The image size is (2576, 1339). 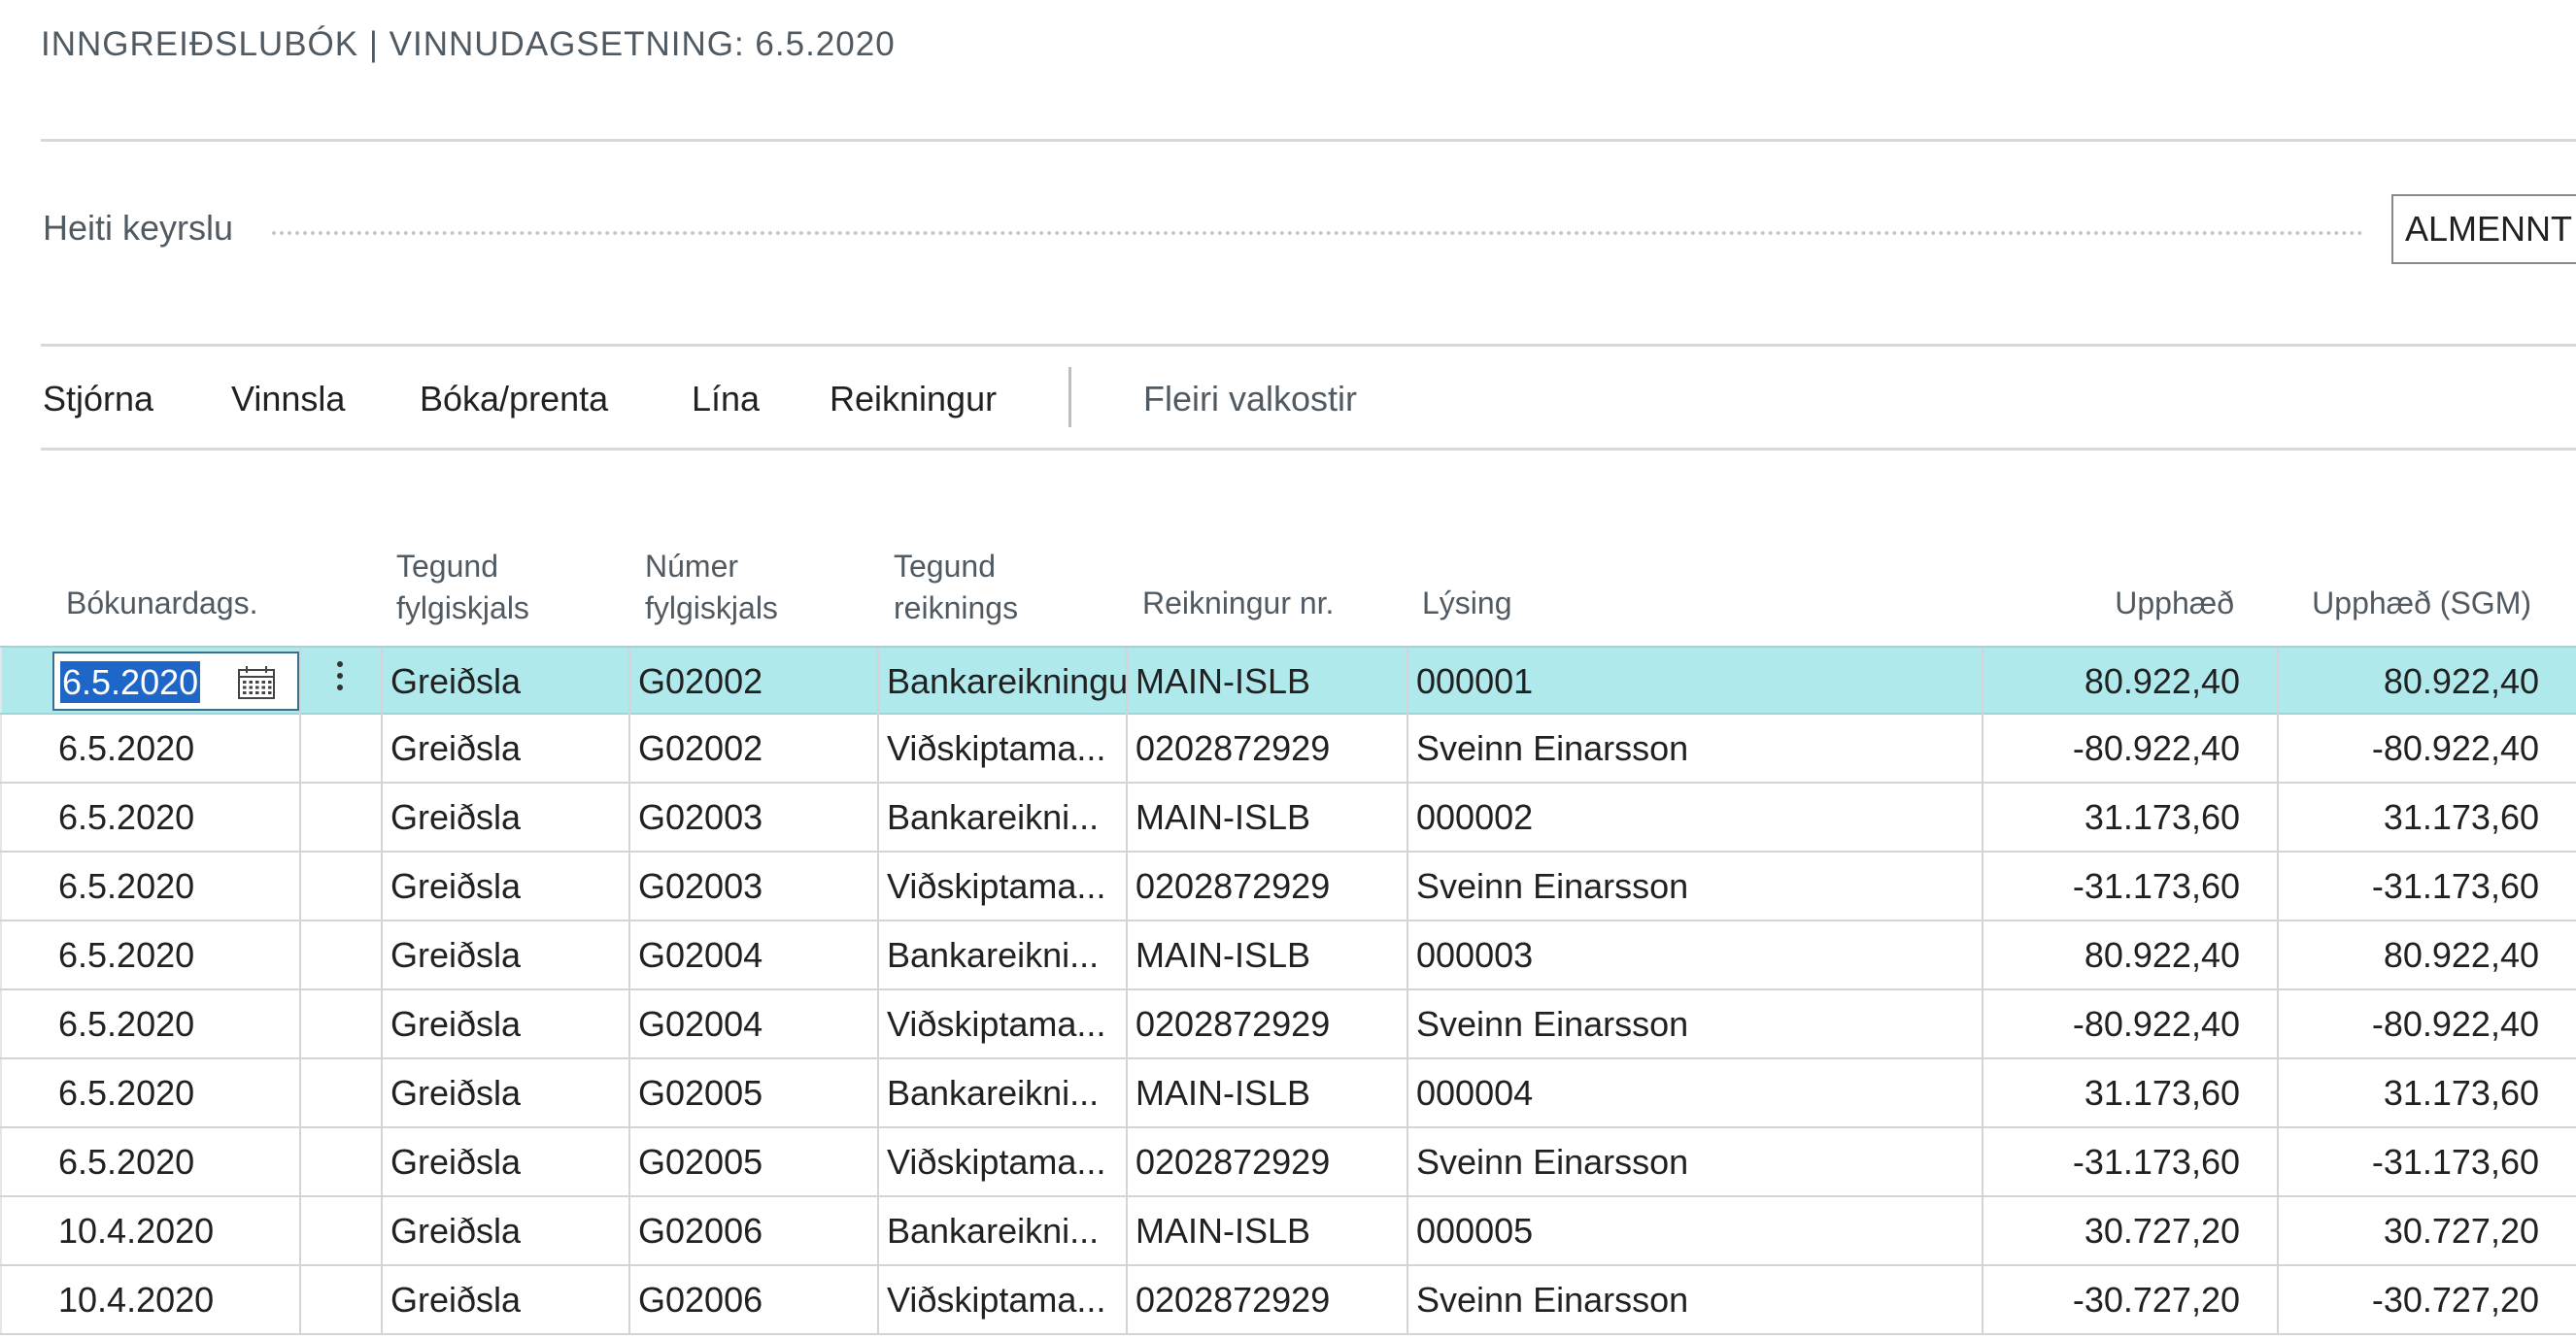 What do you see at coordinates (2426, 1230) in the screenshot?
I see `cell-amount-lcy: 30.727,20` at bounding box center [2426, 1230].